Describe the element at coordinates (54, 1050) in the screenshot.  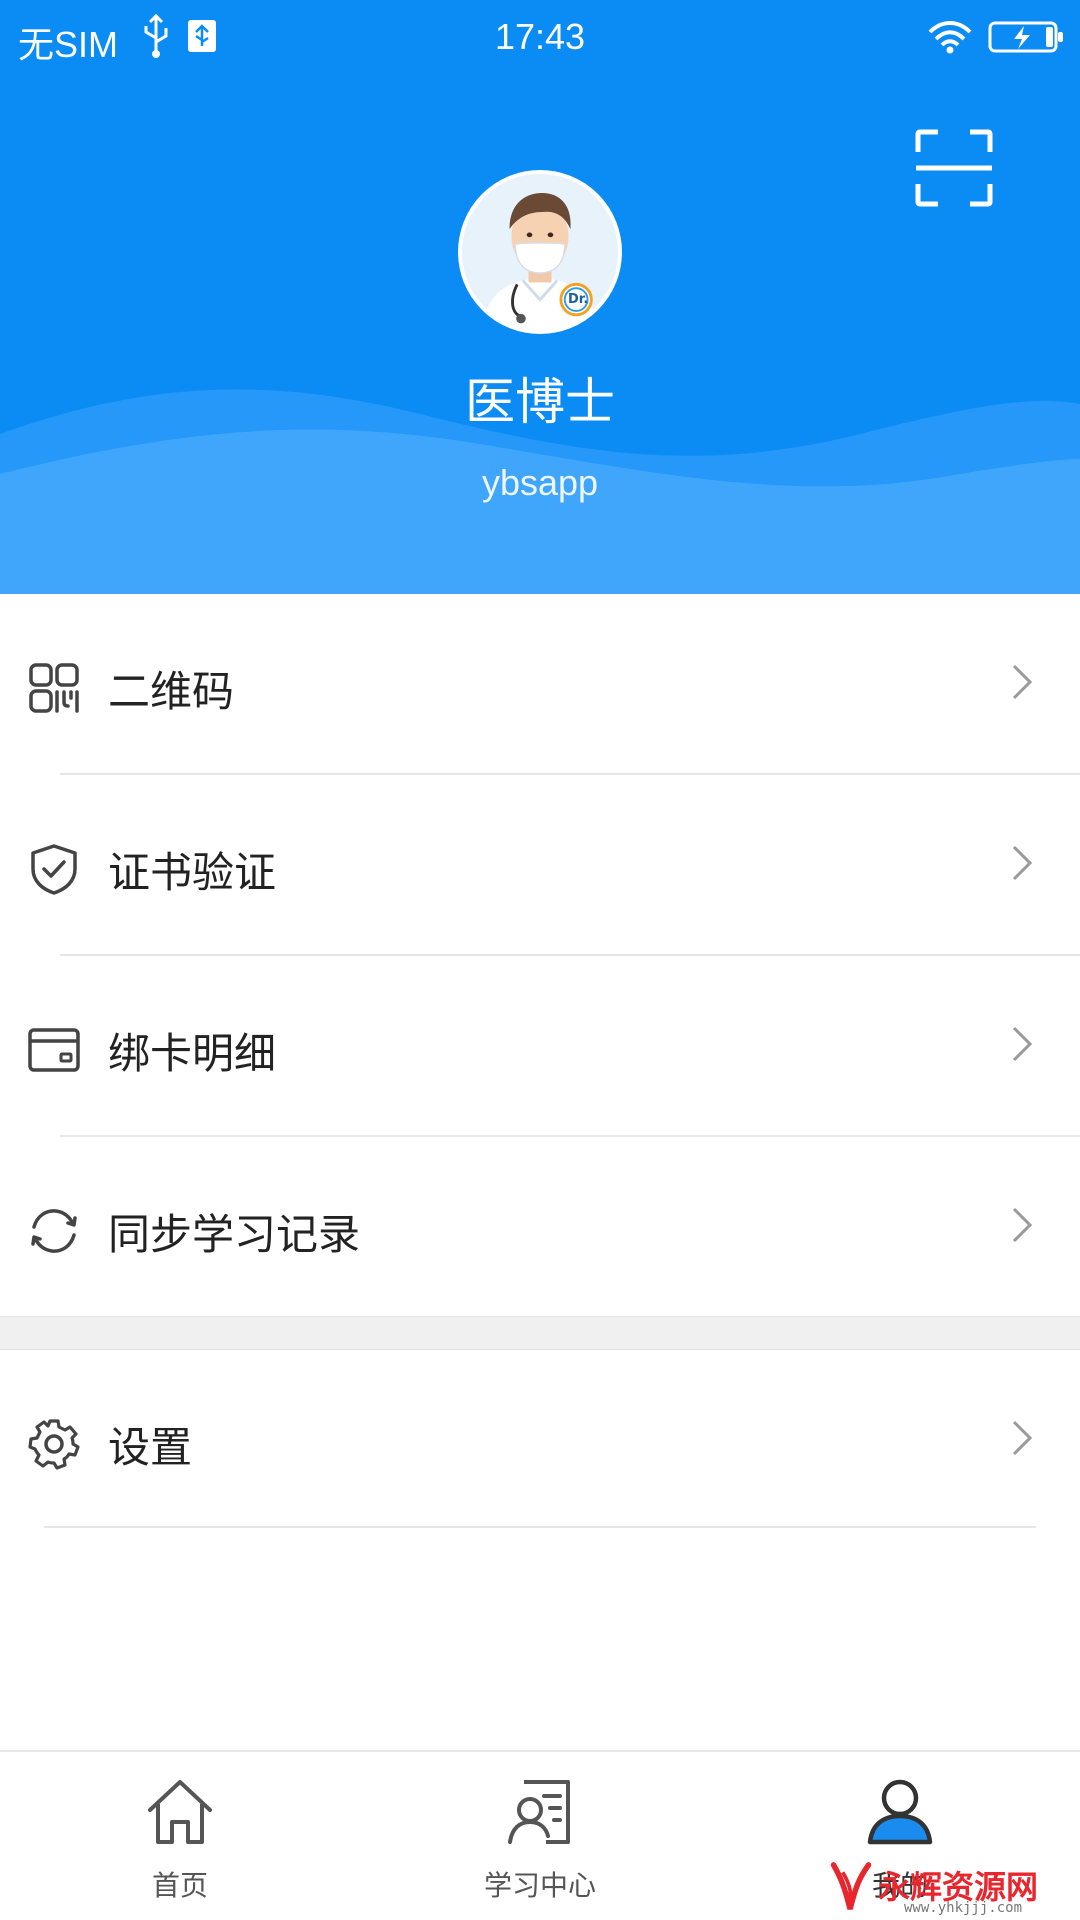
I see `card-icon` at that location.